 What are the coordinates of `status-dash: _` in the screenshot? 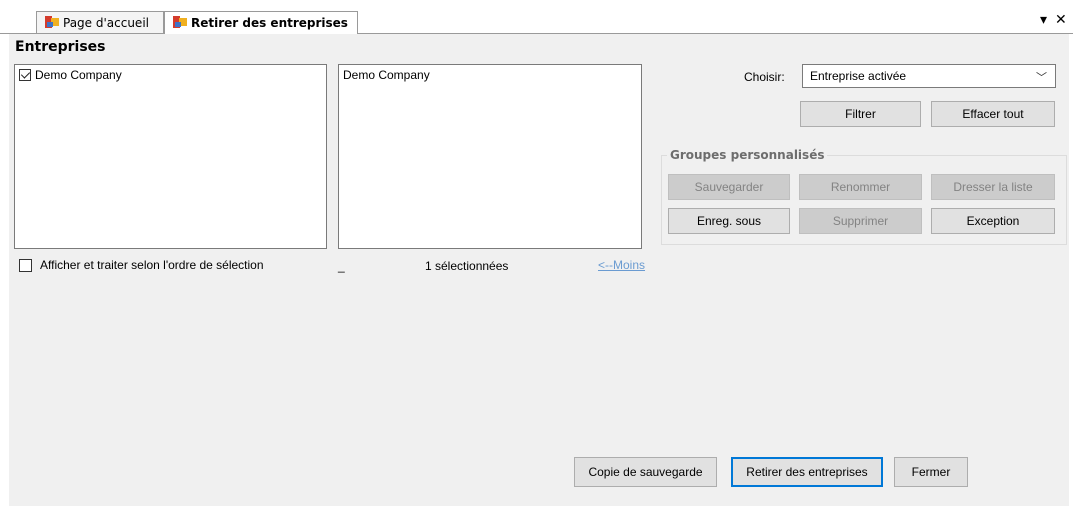 It's located at (341, 266).